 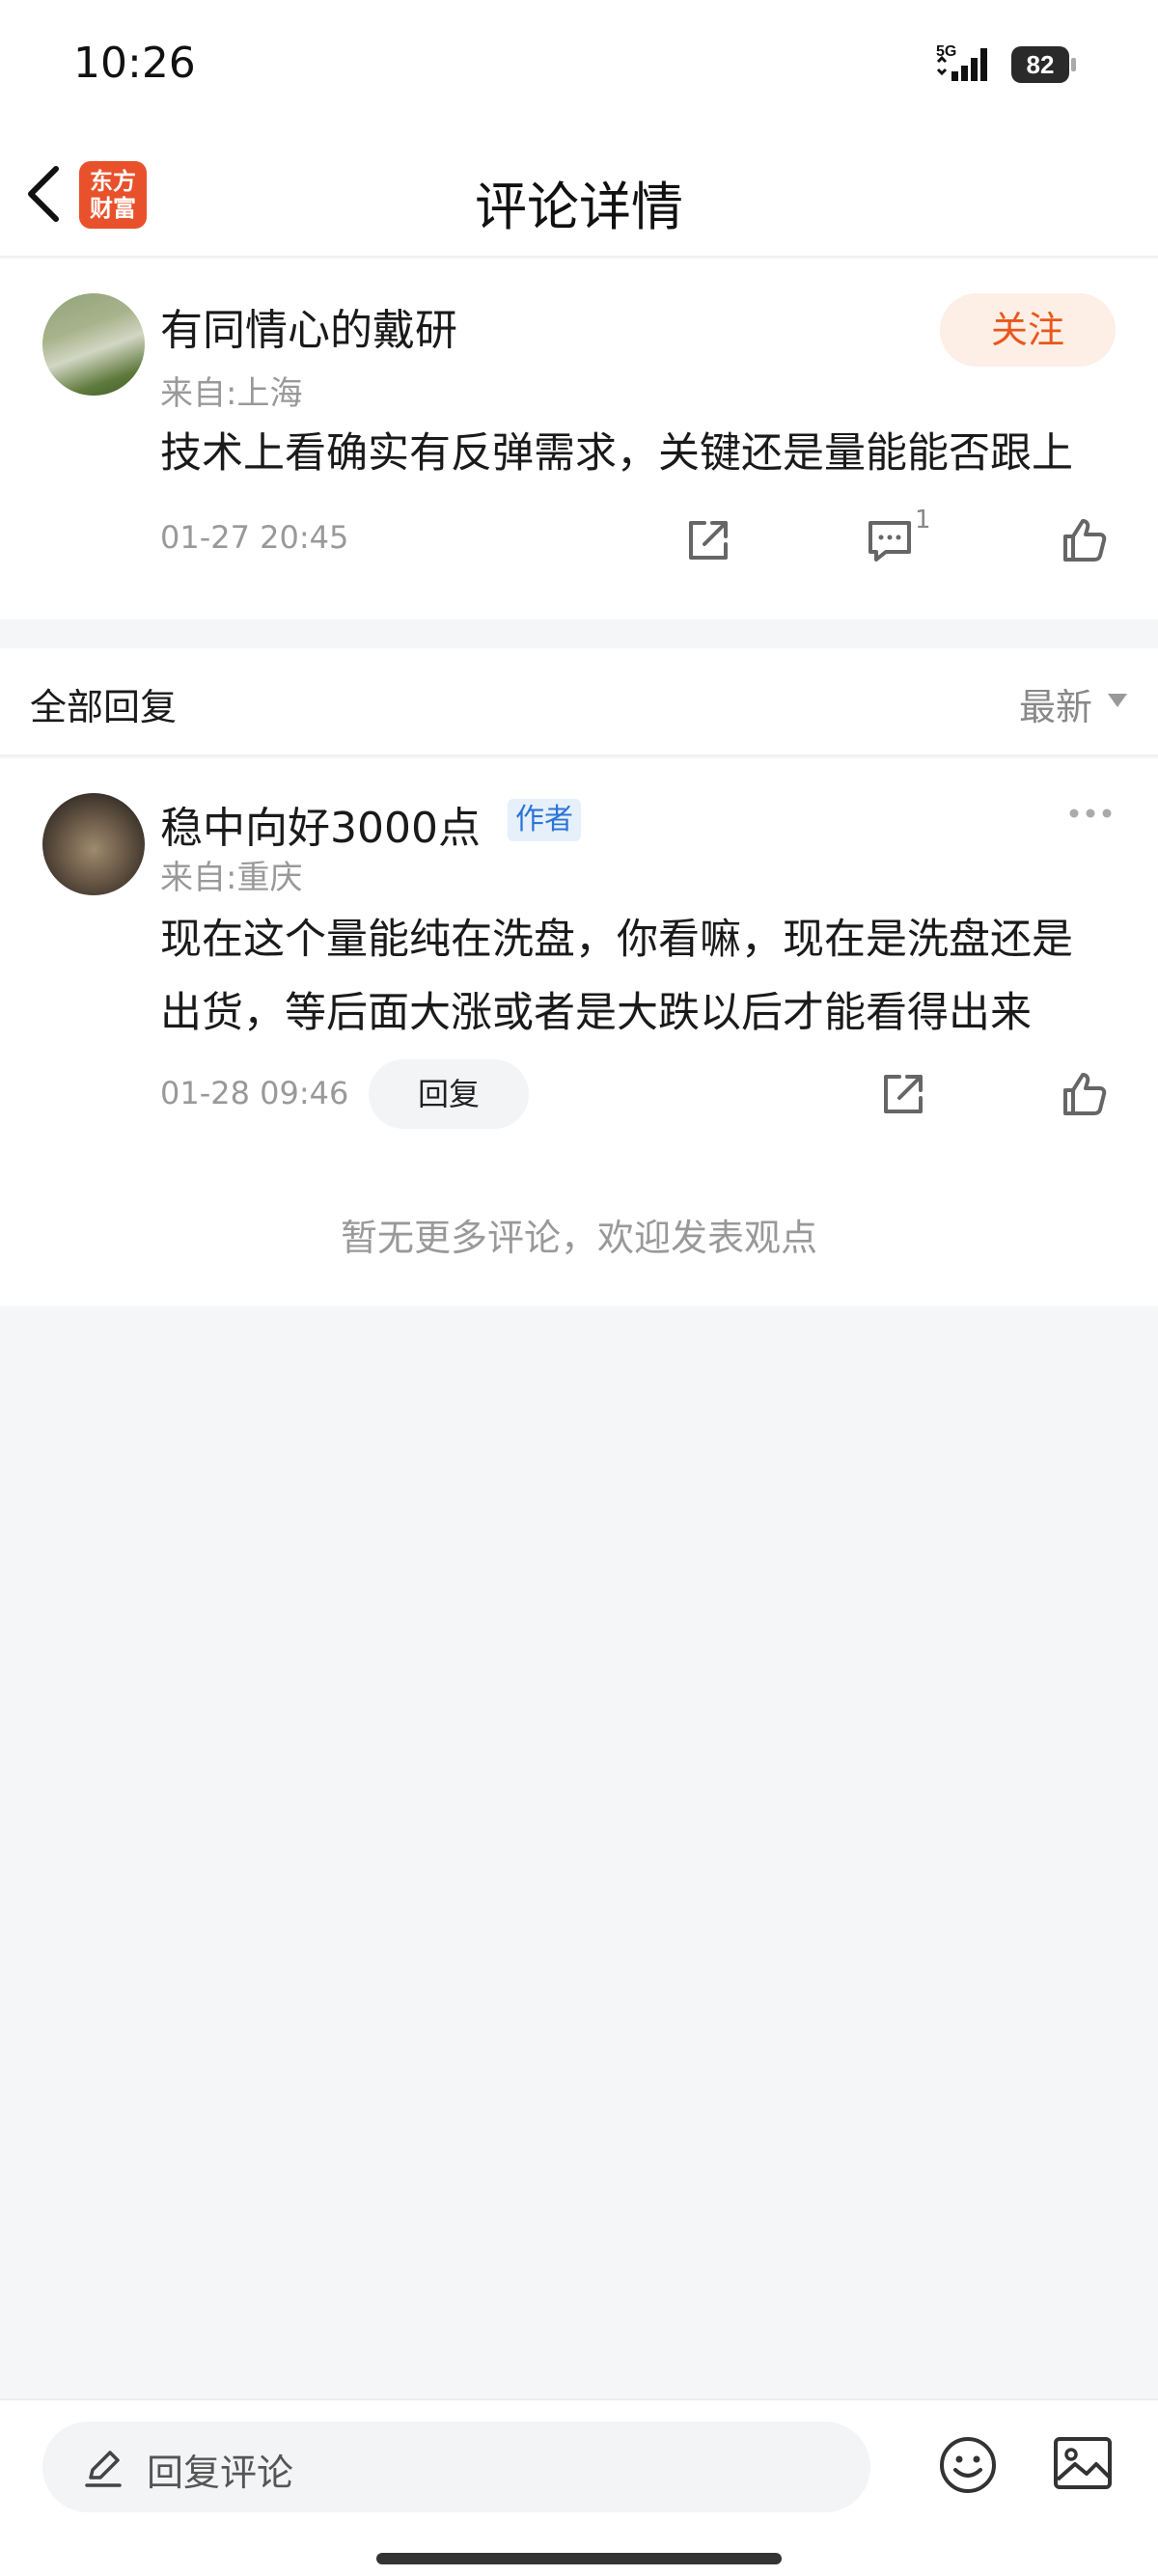 I want to click on battery-icon: 82, so click(x=1043, y=64).